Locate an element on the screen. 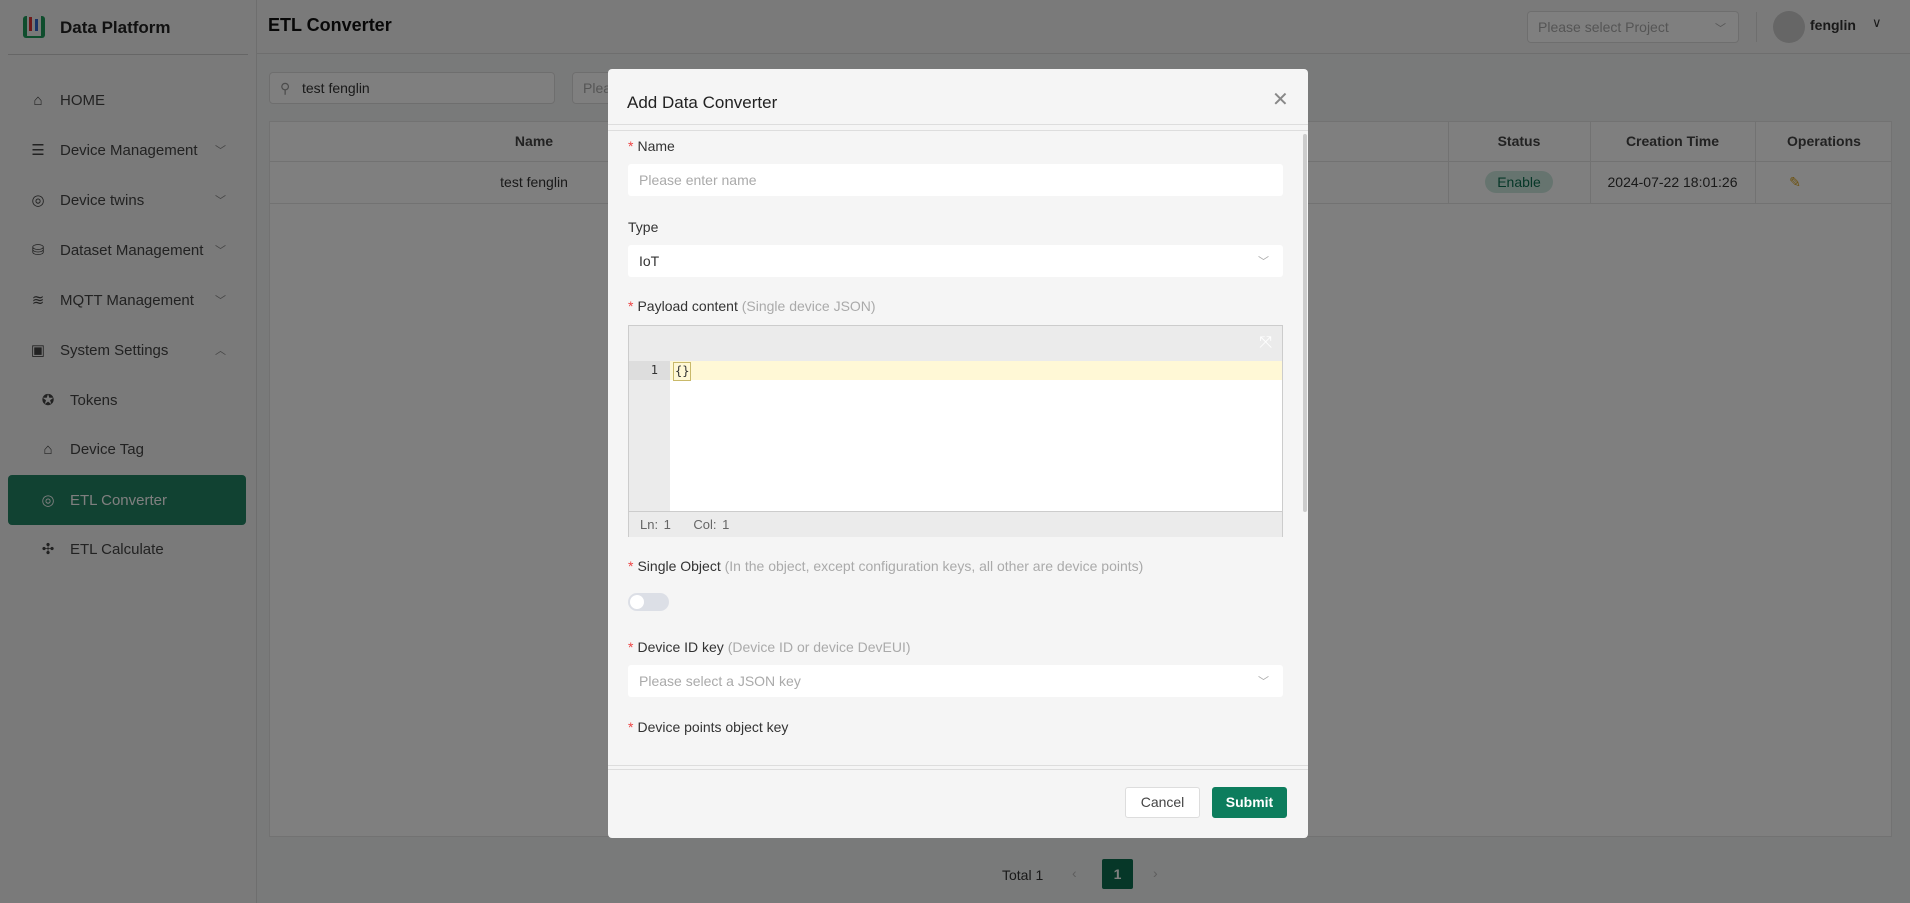 Image resolution: width=1910 pixels, height=903 pixels. label-hint: (Single device JSON) is located at coordinates (808, 306).